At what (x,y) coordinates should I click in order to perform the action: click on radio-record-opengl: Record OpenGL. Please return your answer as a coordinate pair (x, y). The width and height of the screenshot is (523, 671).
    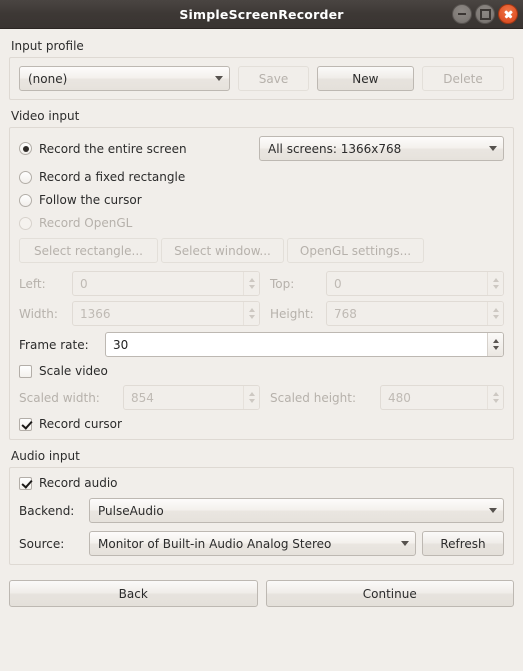
    Looking at the image, I should click on (75, 223).